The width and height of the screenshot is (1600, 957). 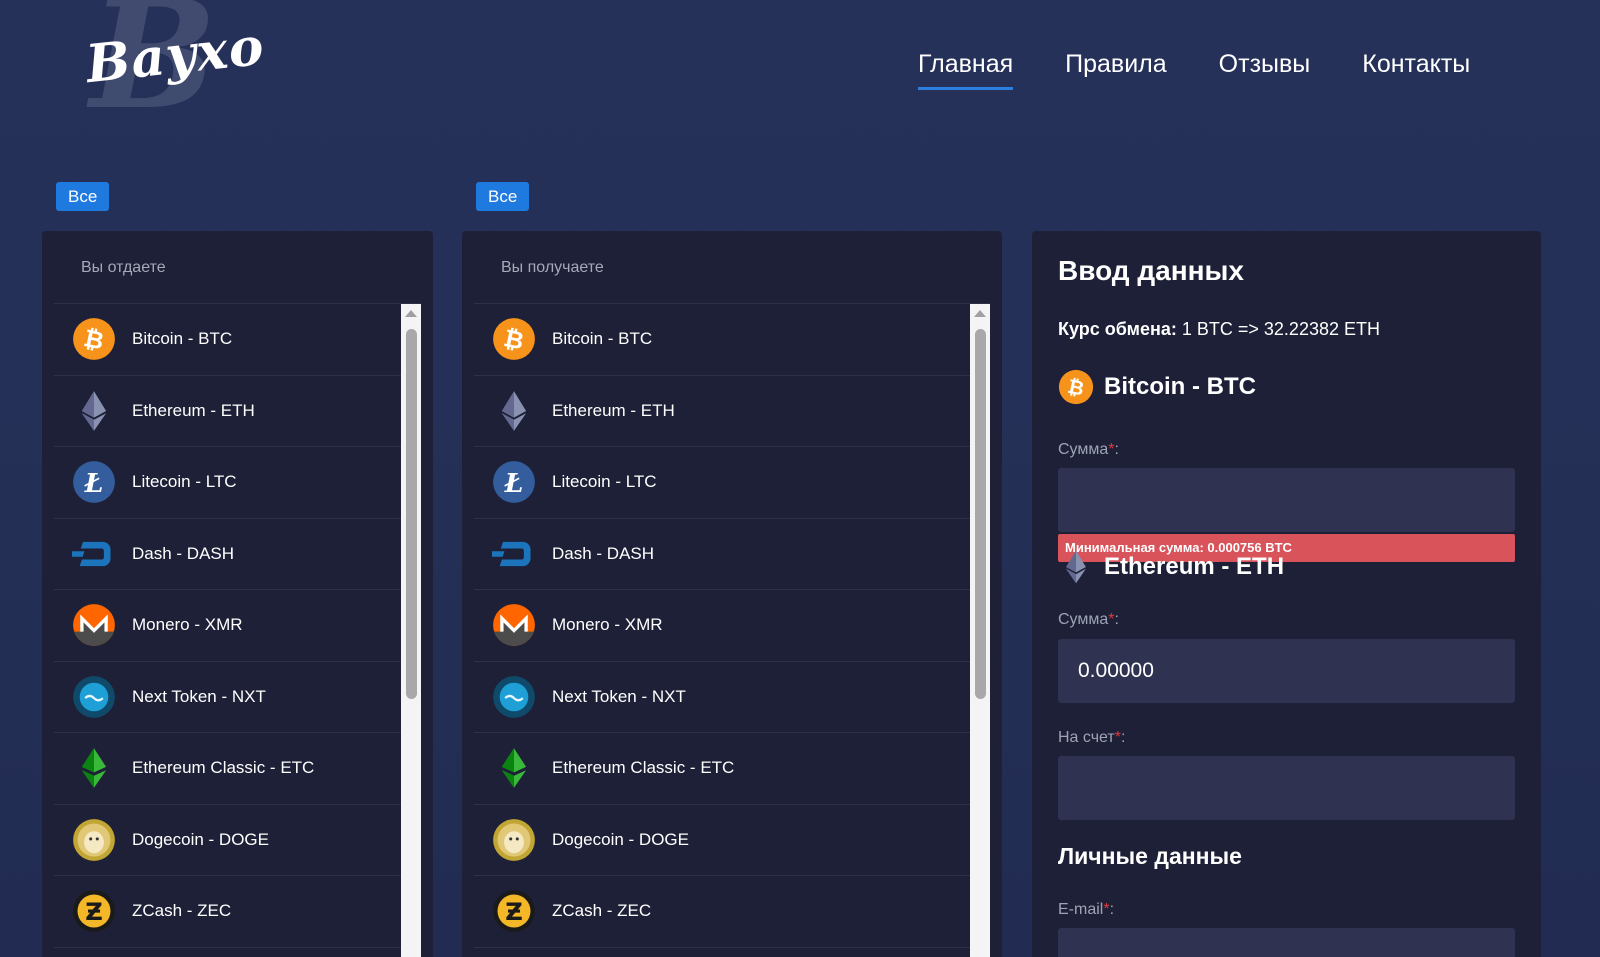 I want to click on nav-reviews: Отзывы, so click(x=1265, y=70).